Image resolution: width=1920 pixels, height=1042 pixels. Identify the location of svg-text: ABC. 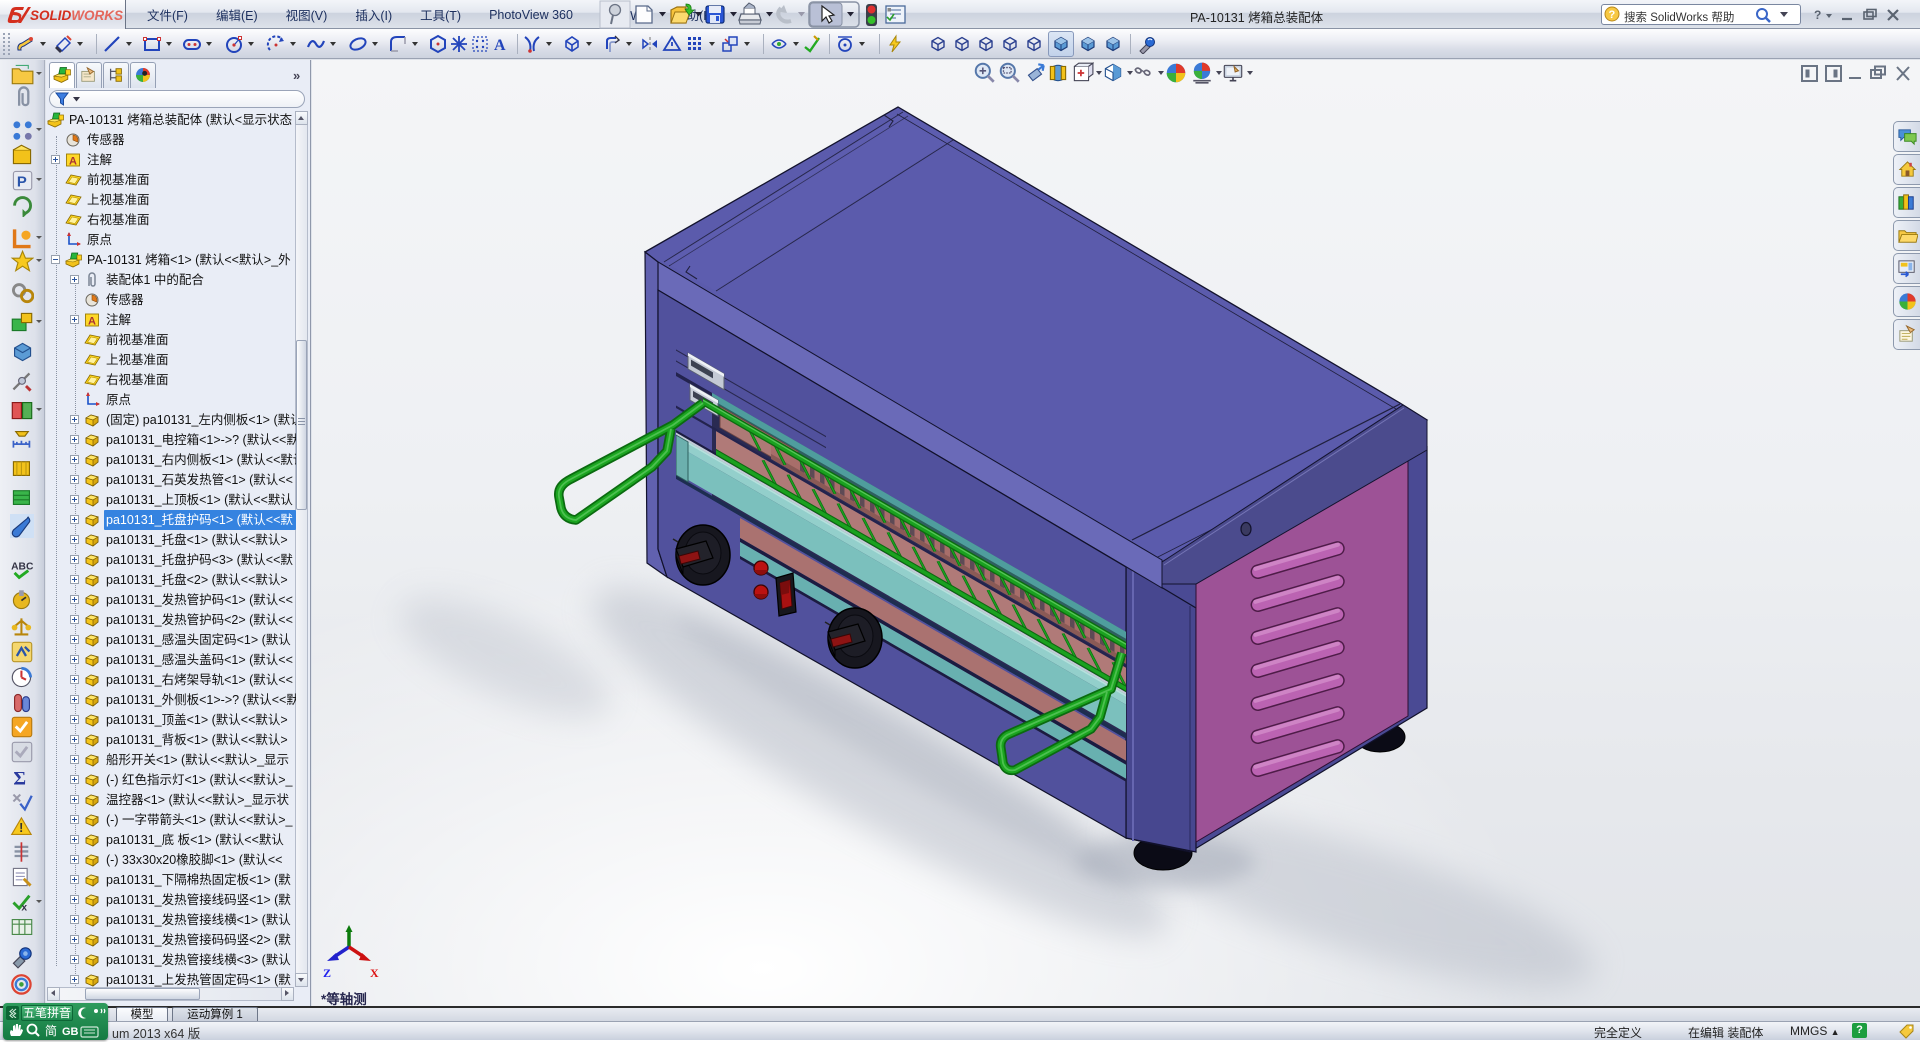
(22, 566).